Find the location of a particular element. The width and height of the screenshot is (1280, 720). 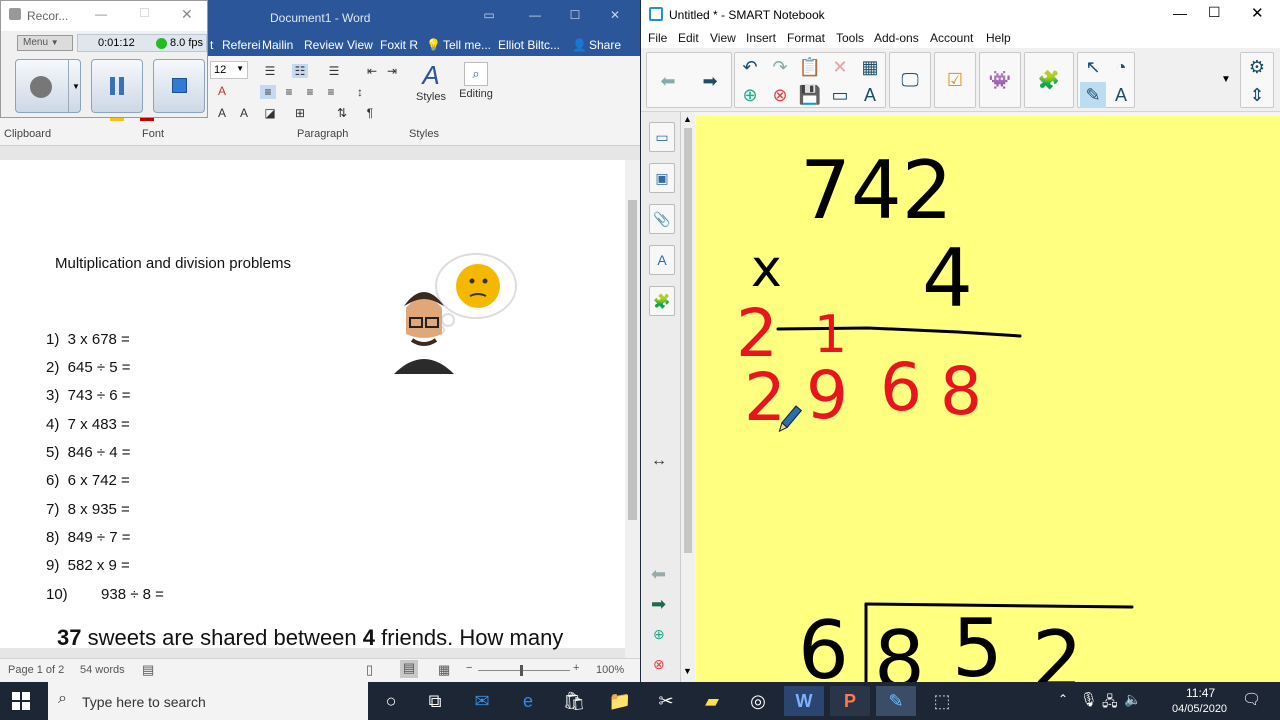

share-button: Share is located at coordinates (605, 45).